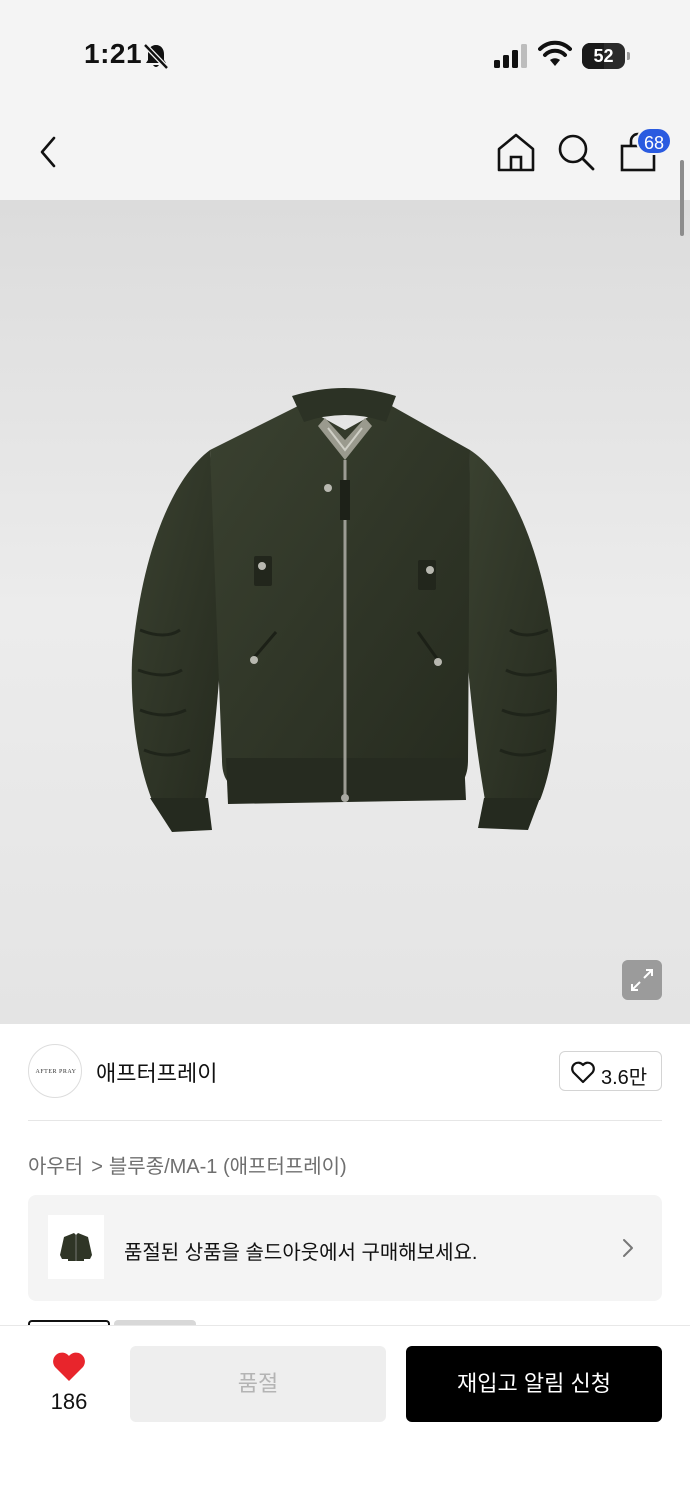 Image resolution: width=690 pixels, height=1500 pixels. I want to click on brand-like-button: 3.6만, so click(610, 1071).